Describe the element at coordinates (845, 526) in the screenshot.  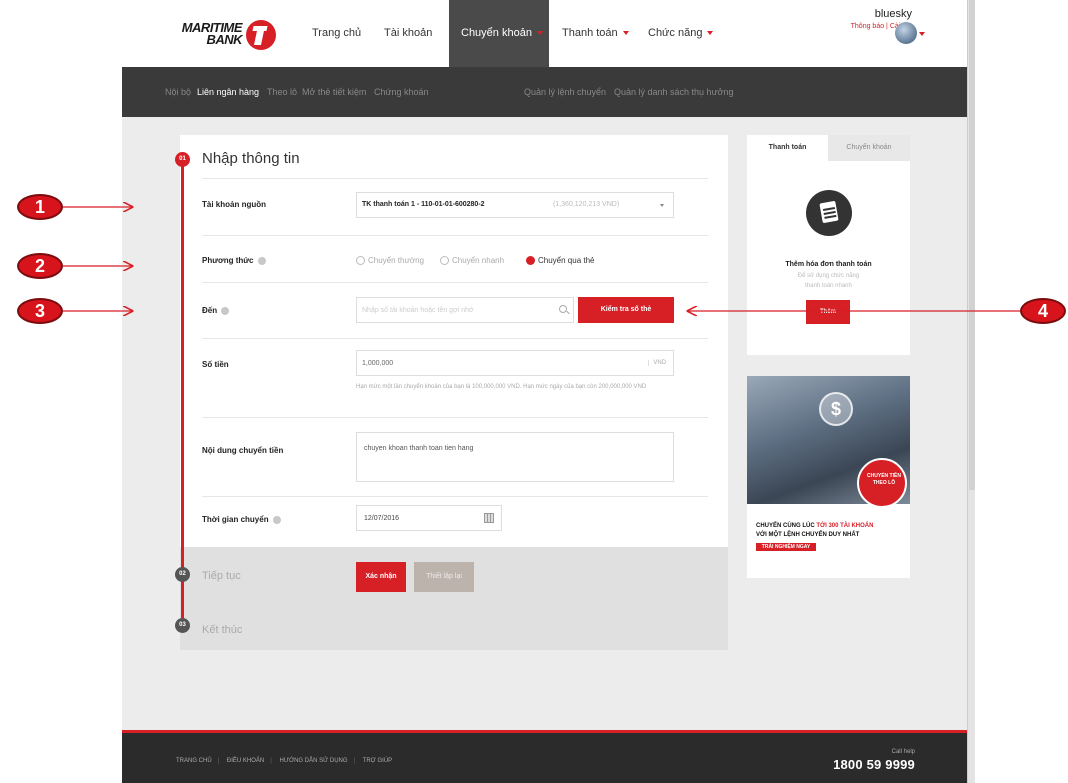
I see `banner-headline-b: TỚI 300 TÀI KHOẢN` at that location.